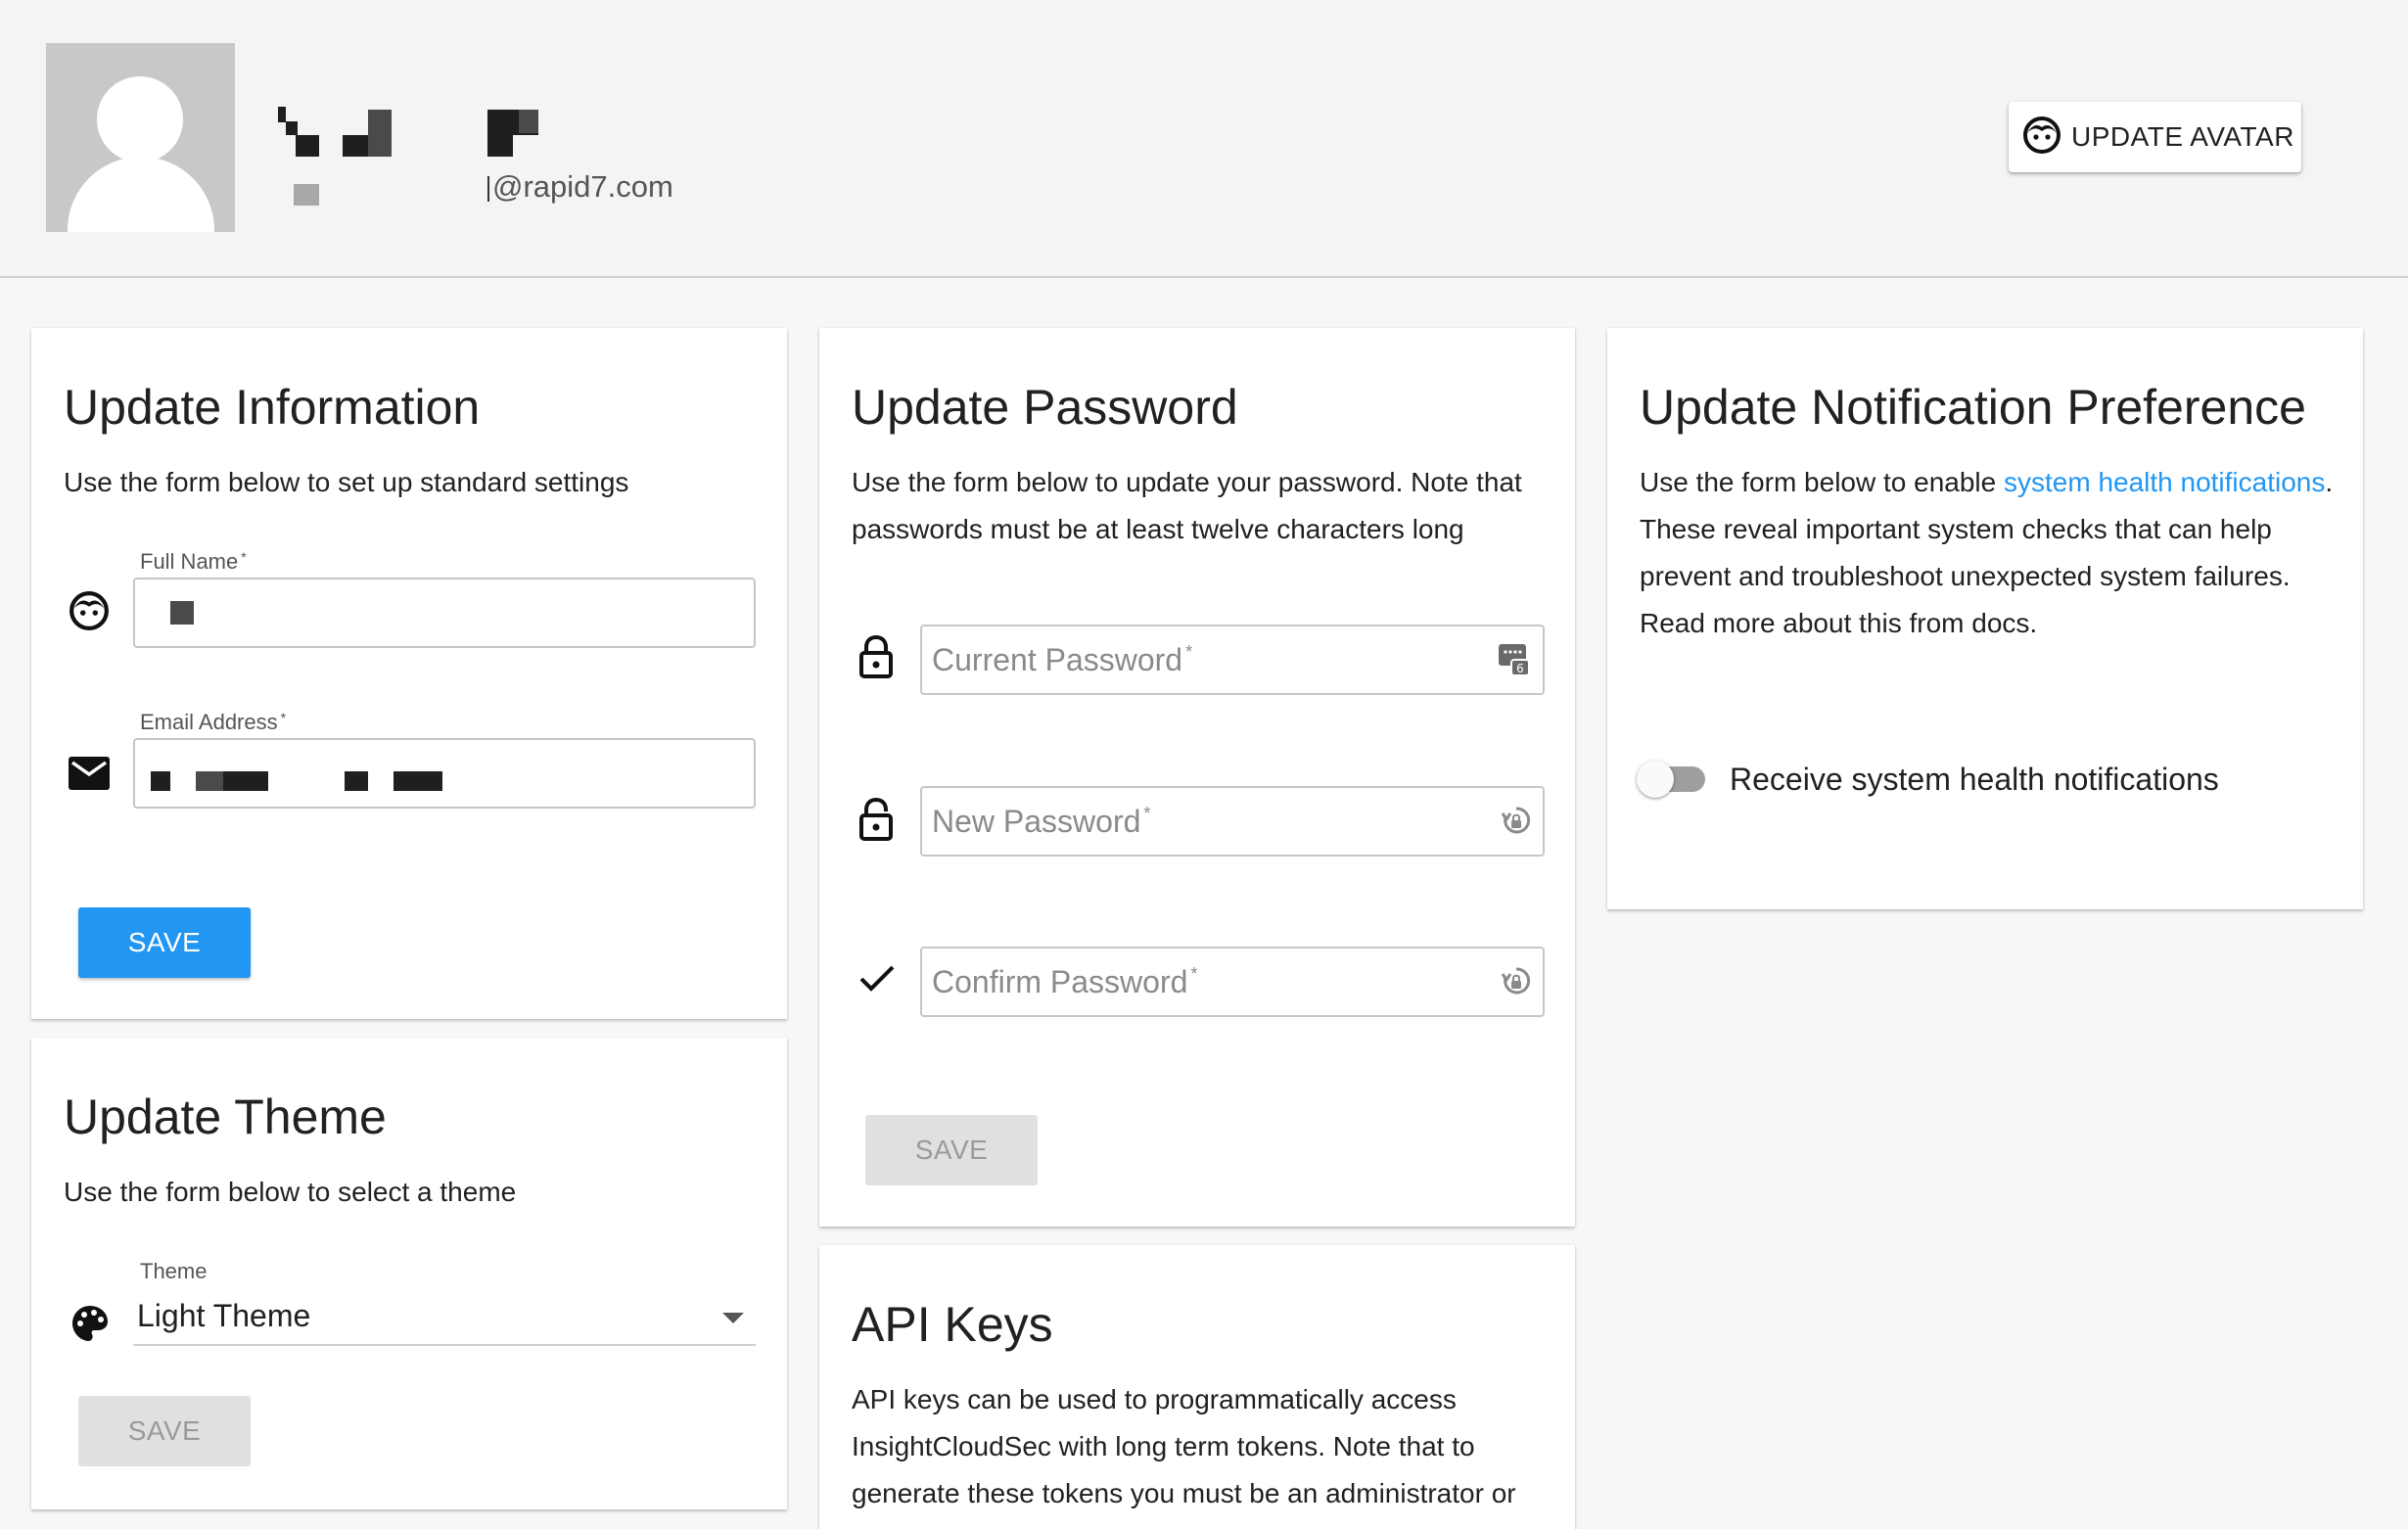 The height and width of the screenshot is (1529, 2408). Describe the element at coordinates (140, 138) in the screenshot. I see `avatar` at that location.